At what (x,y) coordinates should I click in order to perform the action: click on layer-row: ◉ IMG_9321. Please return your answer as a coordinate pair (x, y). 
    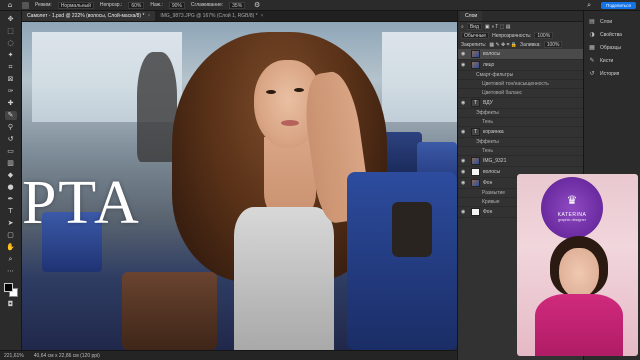
    Looking at the image, I should click on (520, 161).